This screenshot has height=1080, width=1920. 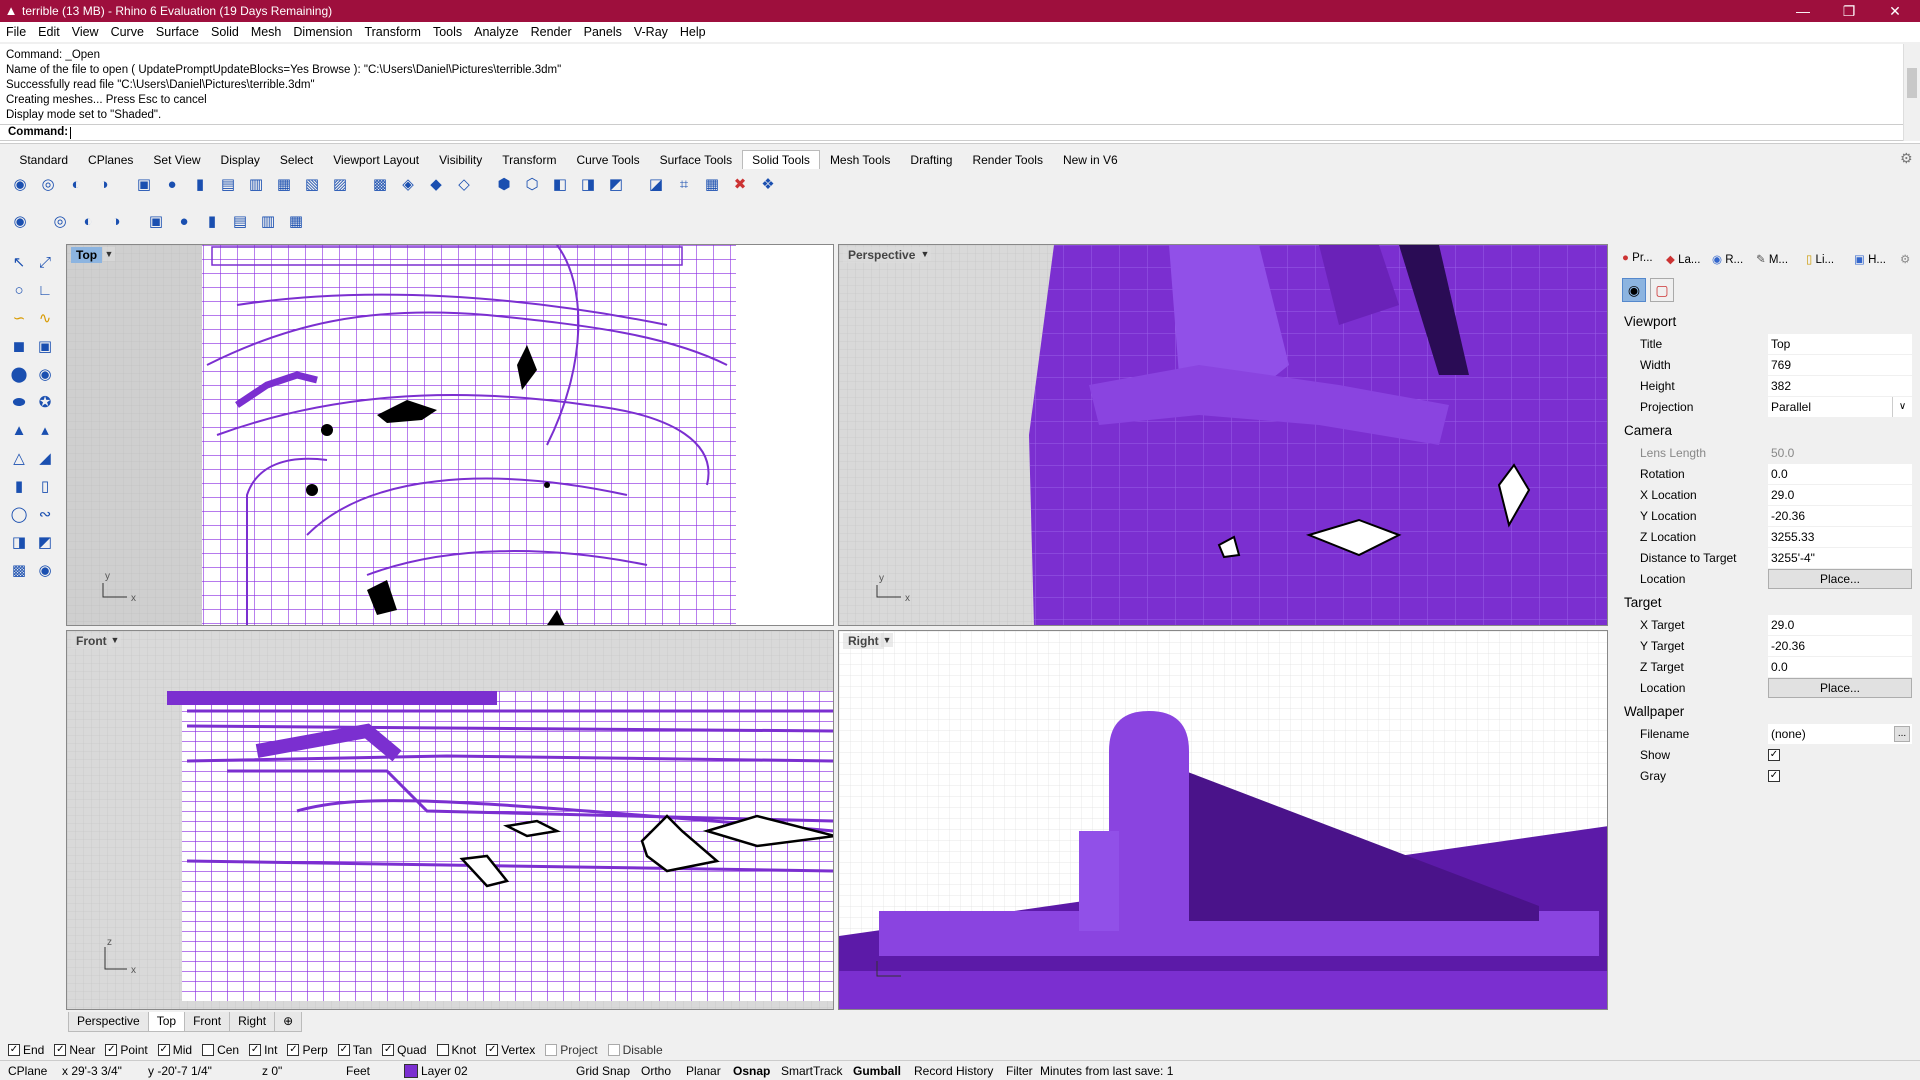 I want to click on move-edge-icon: ◆, so click(x=436, y=184).